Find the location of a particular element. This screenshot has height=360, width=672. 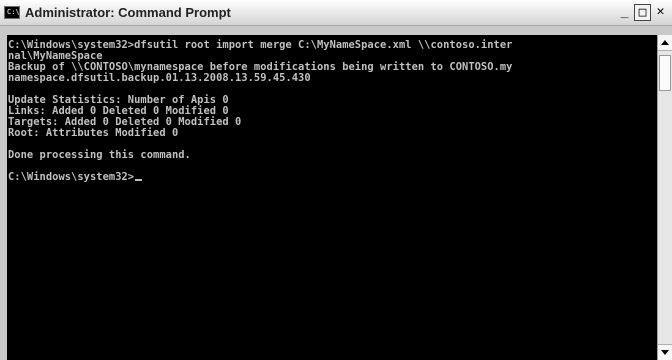

scroll-thumb is located at coordinates (665, 73).